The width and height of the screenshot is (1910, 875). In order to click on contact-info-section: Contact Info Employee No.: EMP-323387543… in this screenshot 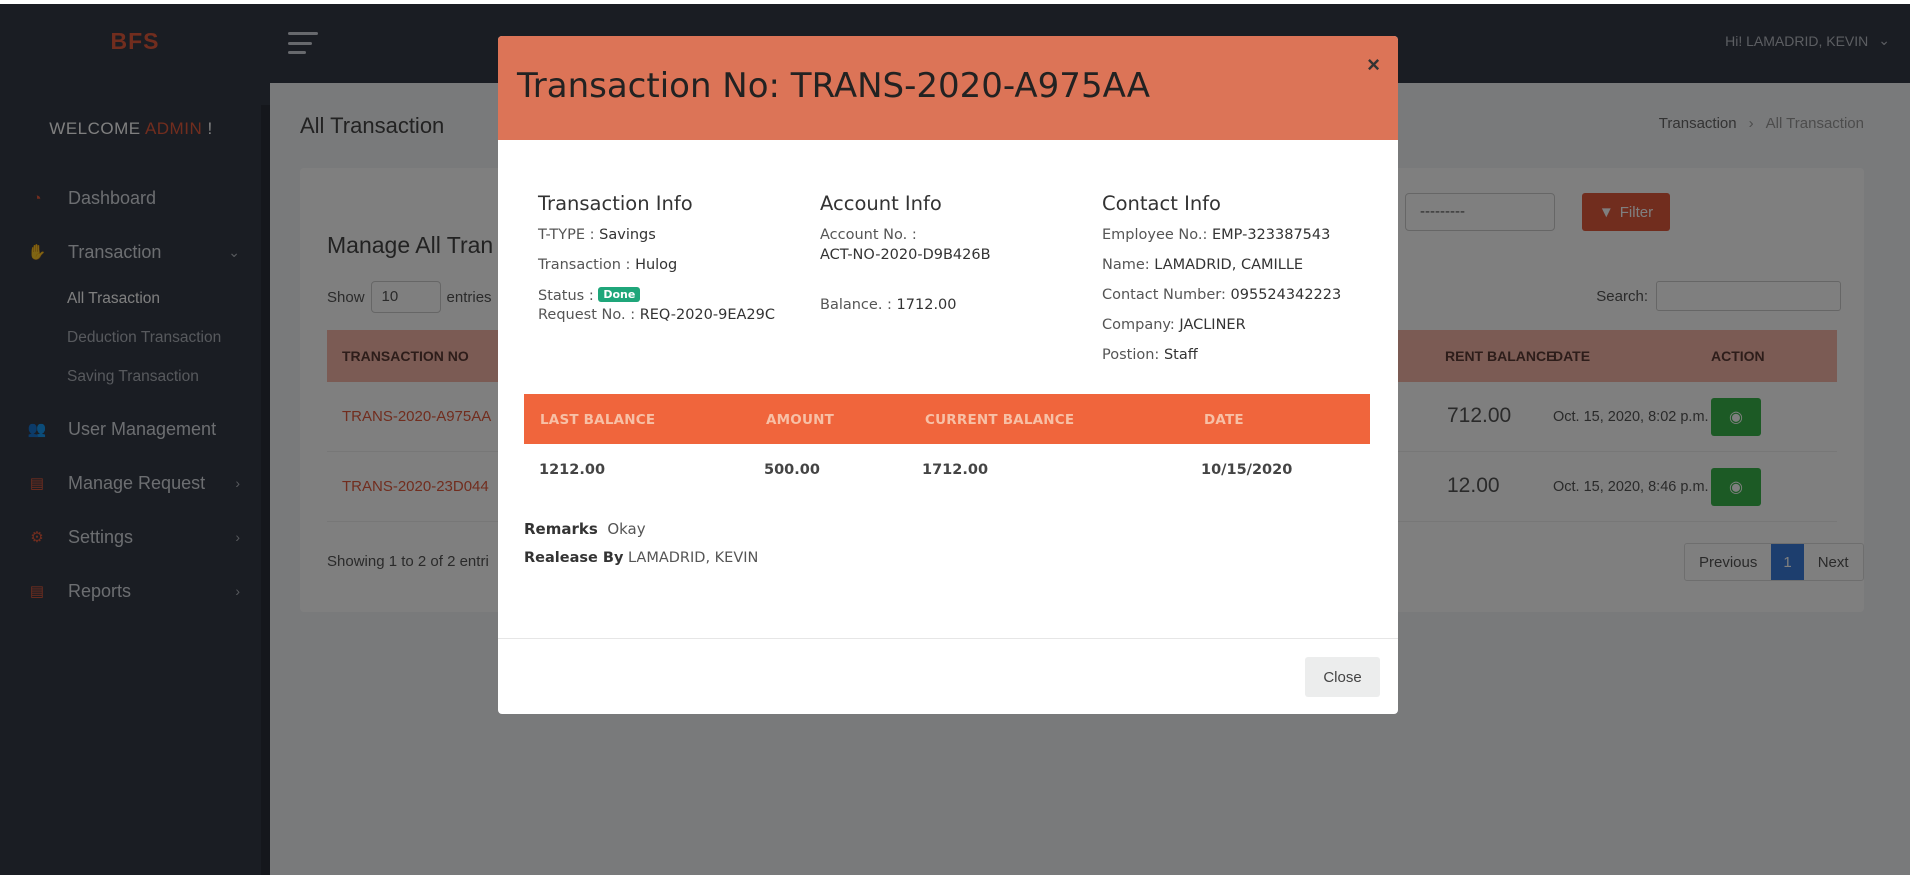, I will do `click(1247, 284)`.